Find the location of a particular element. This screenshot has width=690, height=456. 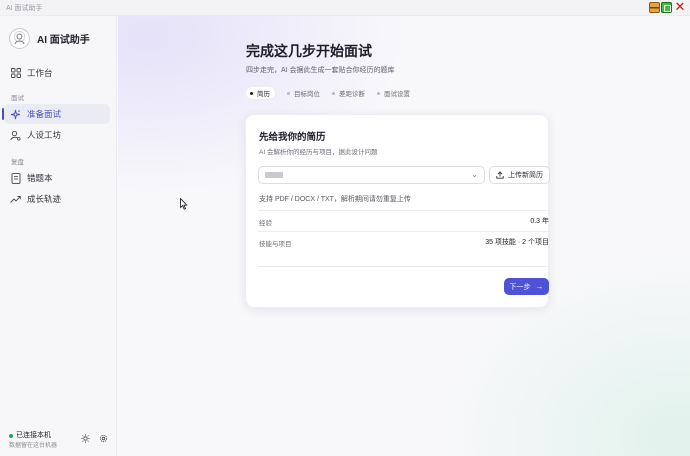

sidebar-item-label: 成长轨迹 is located at coordinates (44, 199).